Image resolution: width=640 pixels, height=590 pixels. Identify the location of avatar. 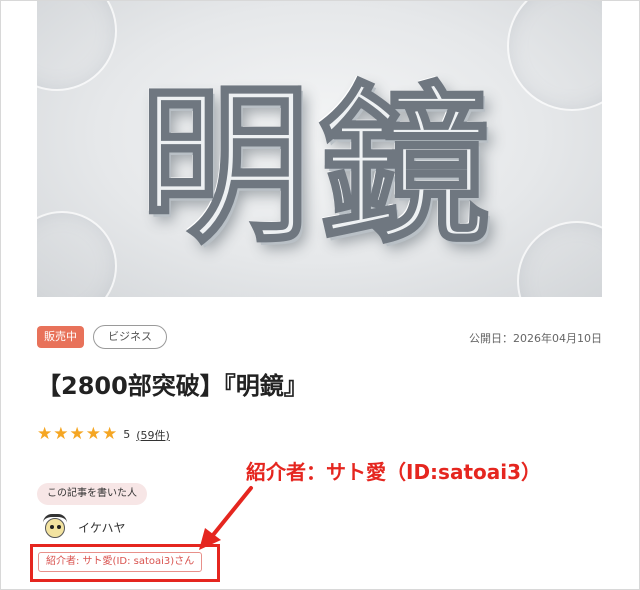
(54, 527).